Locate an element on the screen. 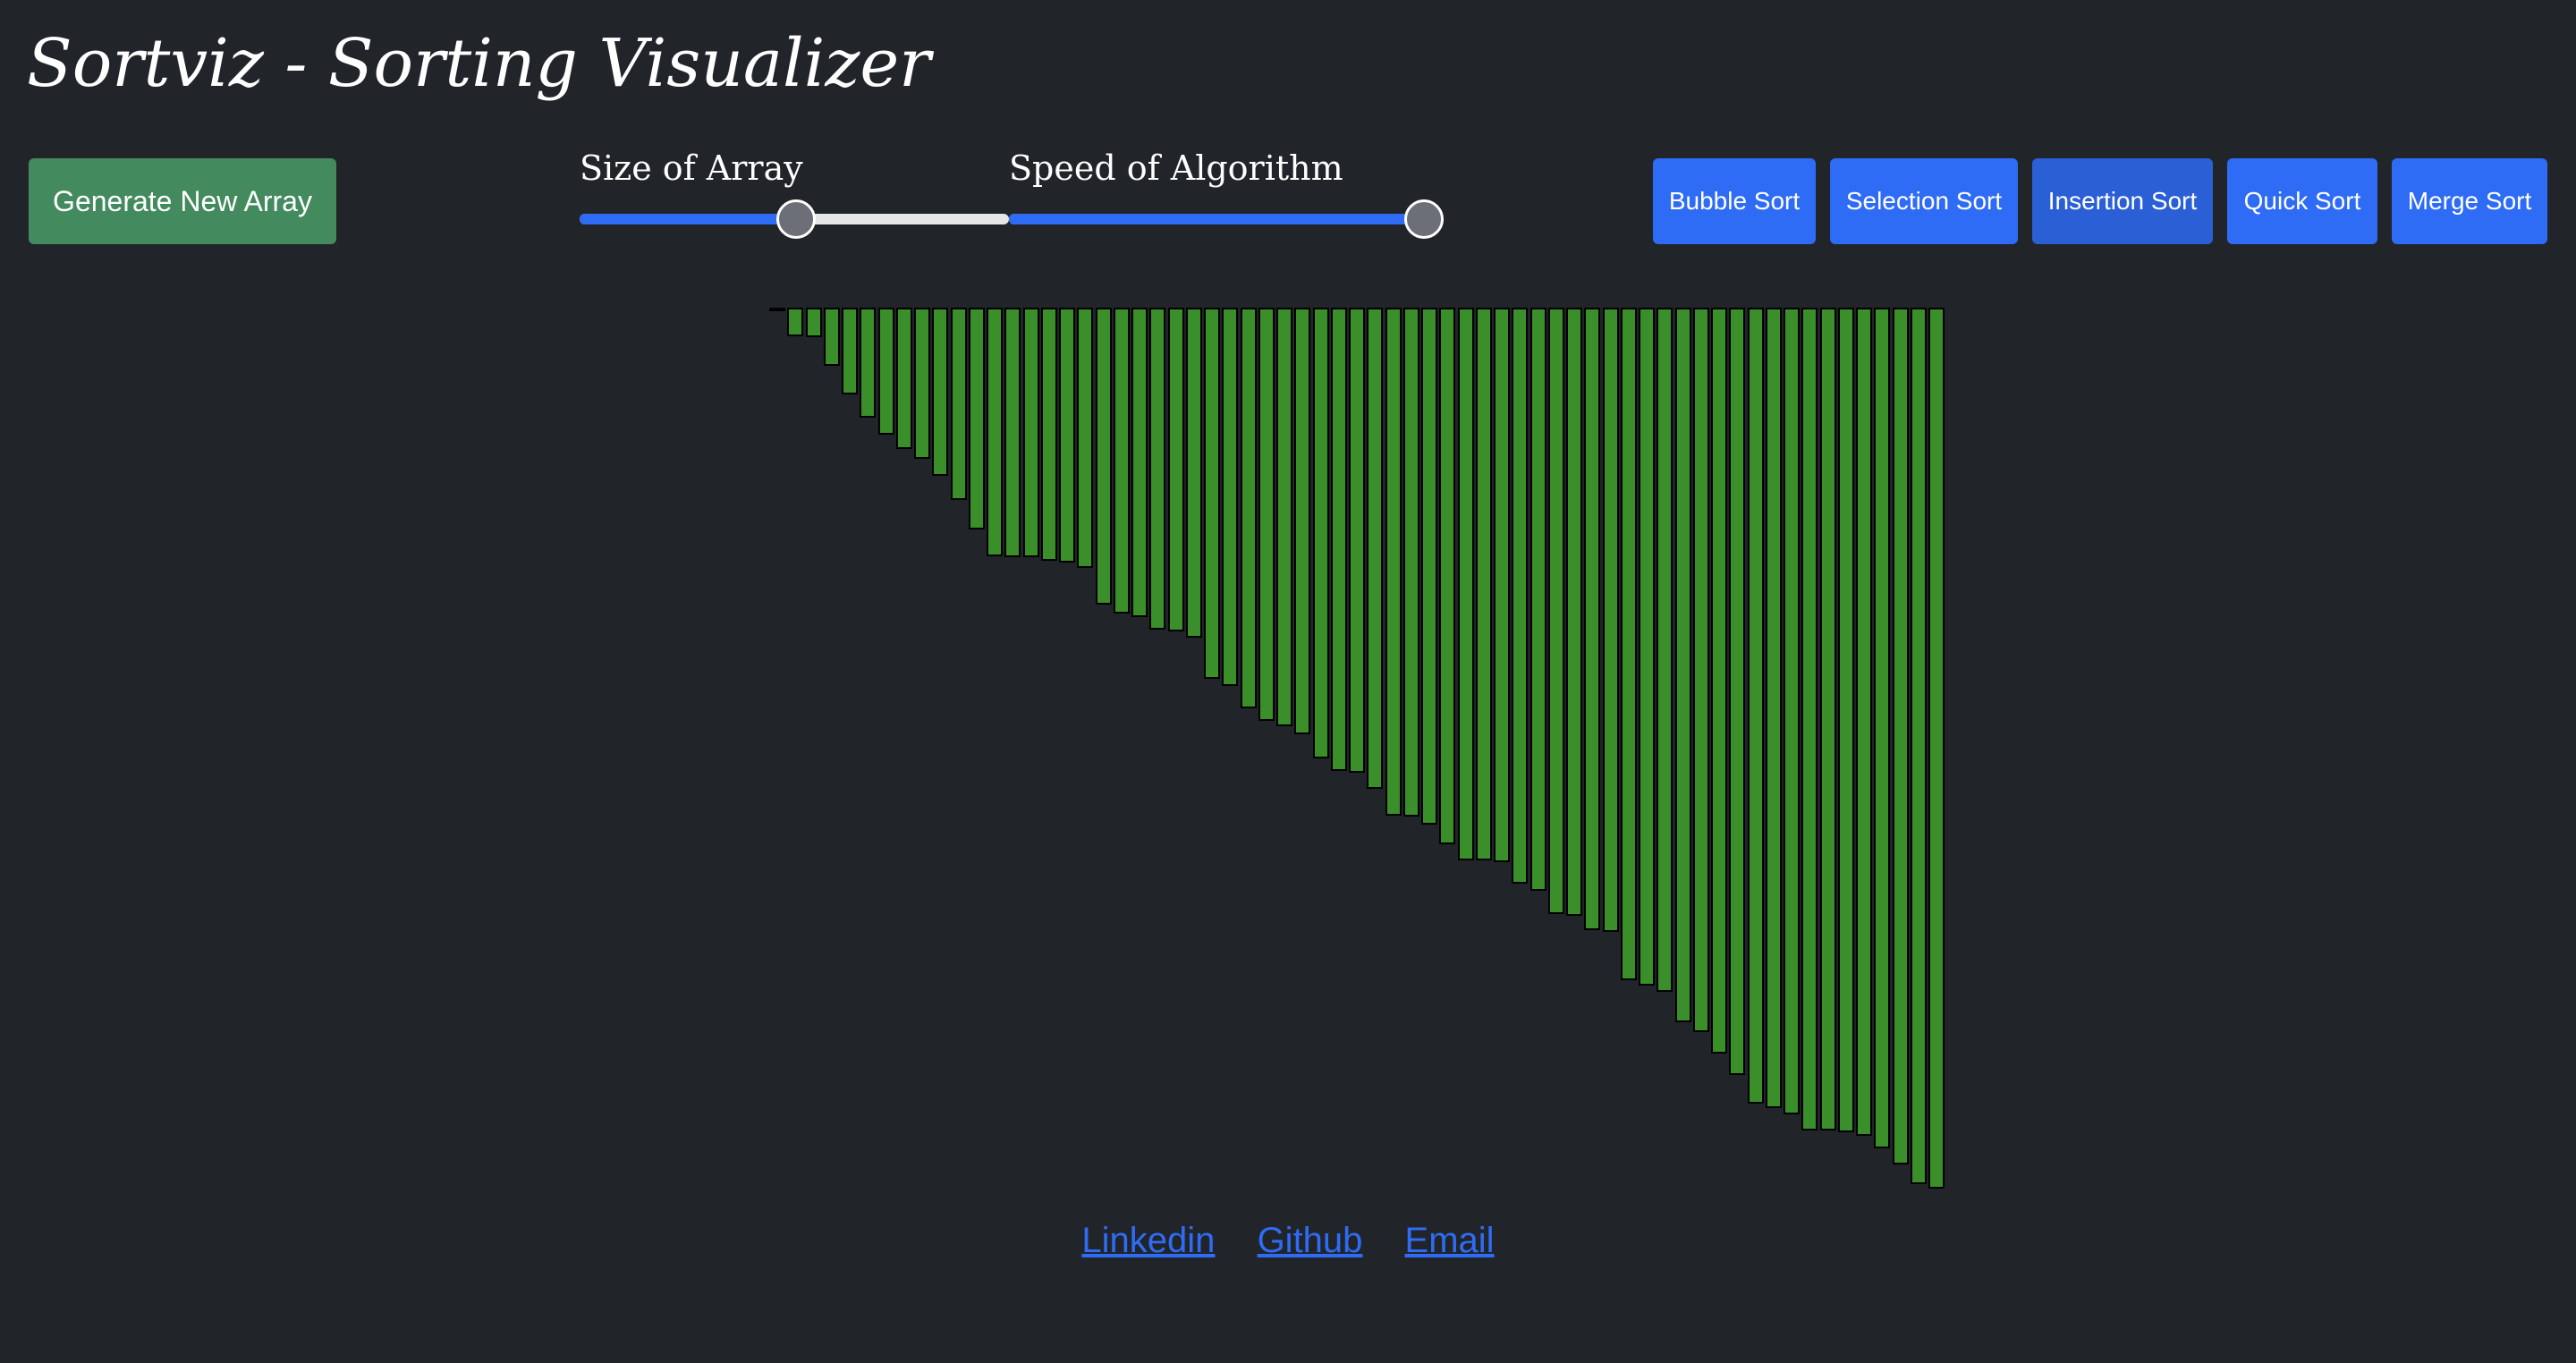  page-title: Sortviz - Sorting Visualizer is located at coordinates (479, 64).